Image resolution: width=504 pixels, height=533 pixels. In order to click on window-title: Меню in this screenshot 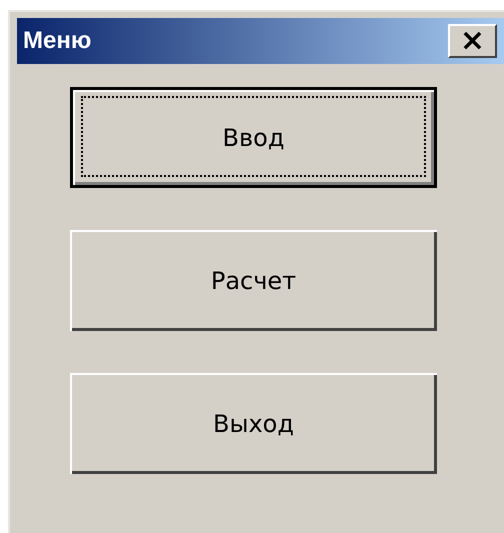, I will do `click(57, 41)`.